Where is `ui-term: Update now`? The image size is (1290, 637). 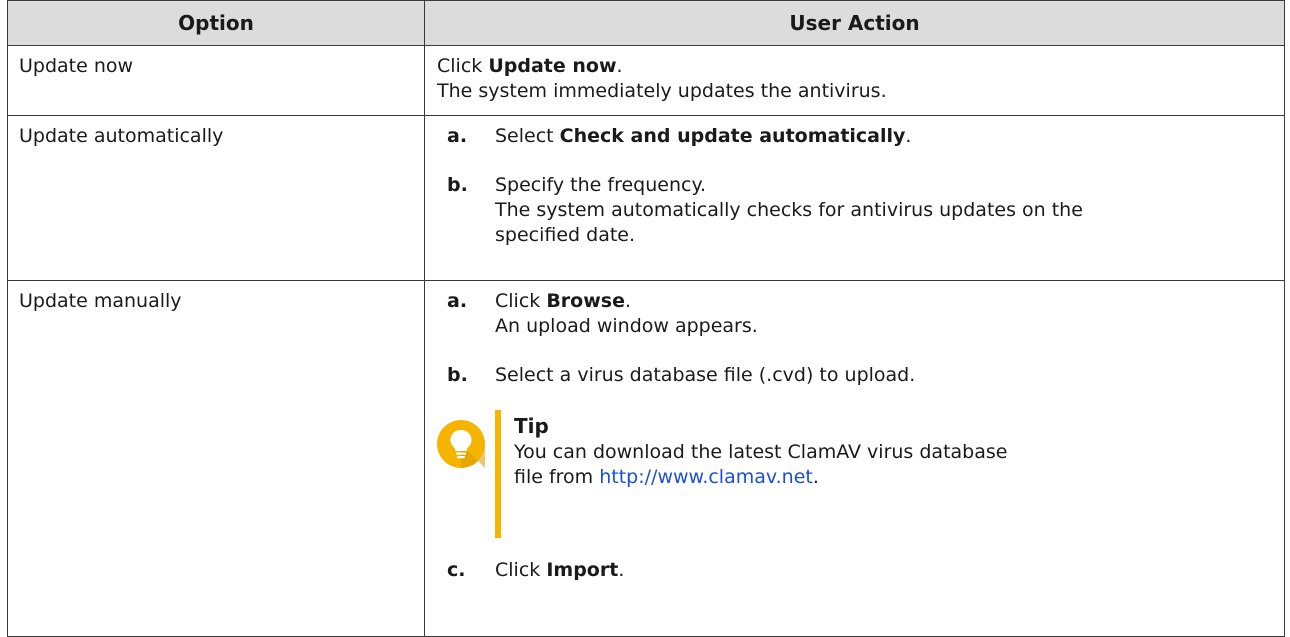
ui-term: Update now is located at coordinates (552, 66).